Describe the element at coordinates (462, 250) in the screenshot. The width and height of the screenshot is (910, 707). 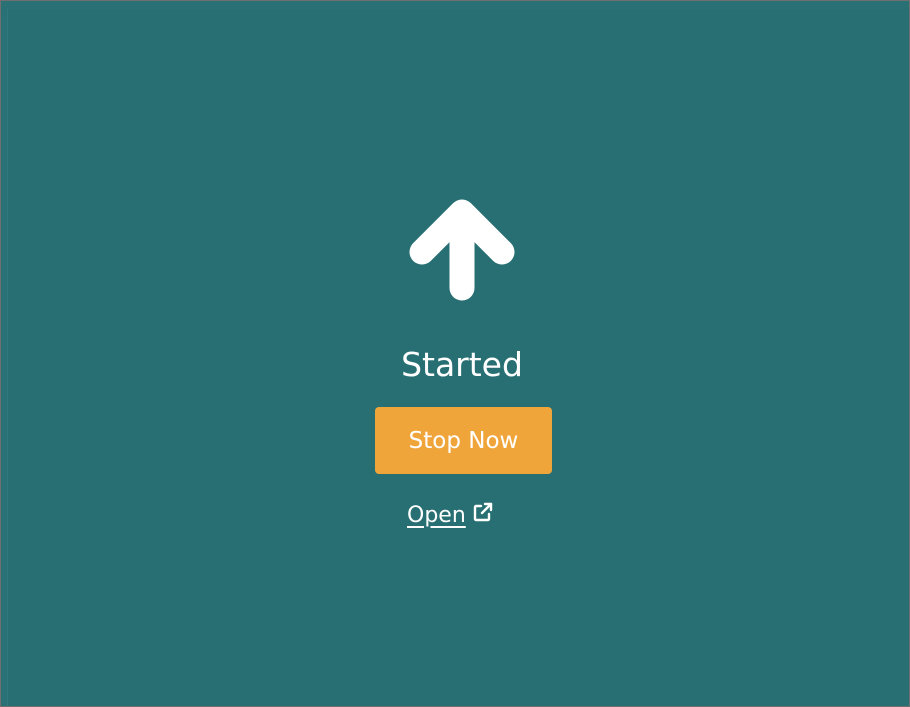
I see `arrow-up-icon` at that location.